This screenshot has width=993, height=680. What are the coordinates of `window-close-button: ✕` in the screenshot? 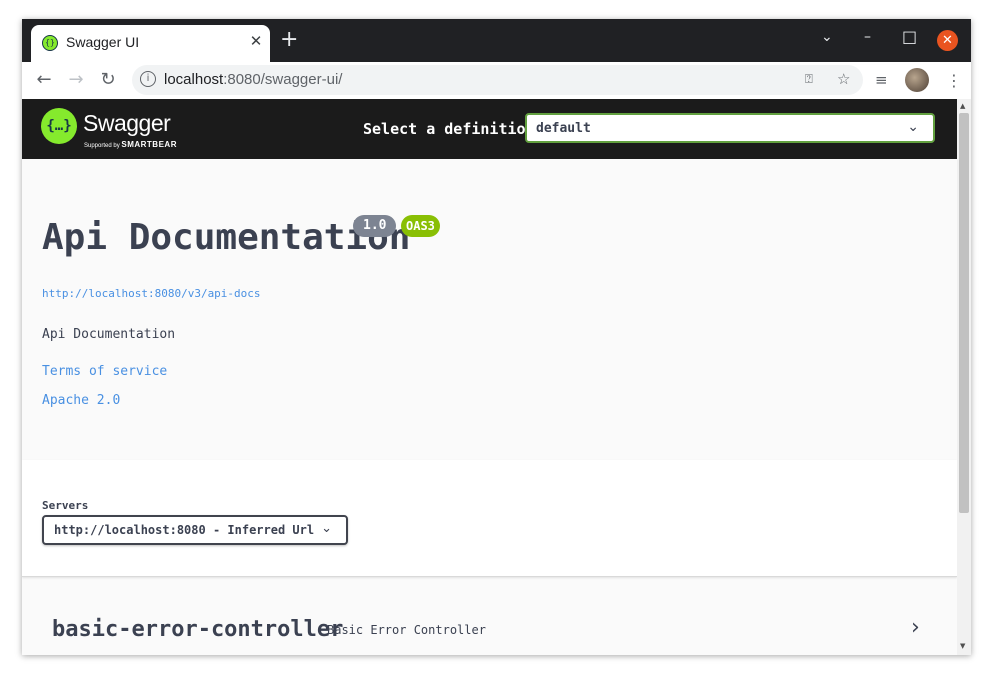 It's located at (947, 40).